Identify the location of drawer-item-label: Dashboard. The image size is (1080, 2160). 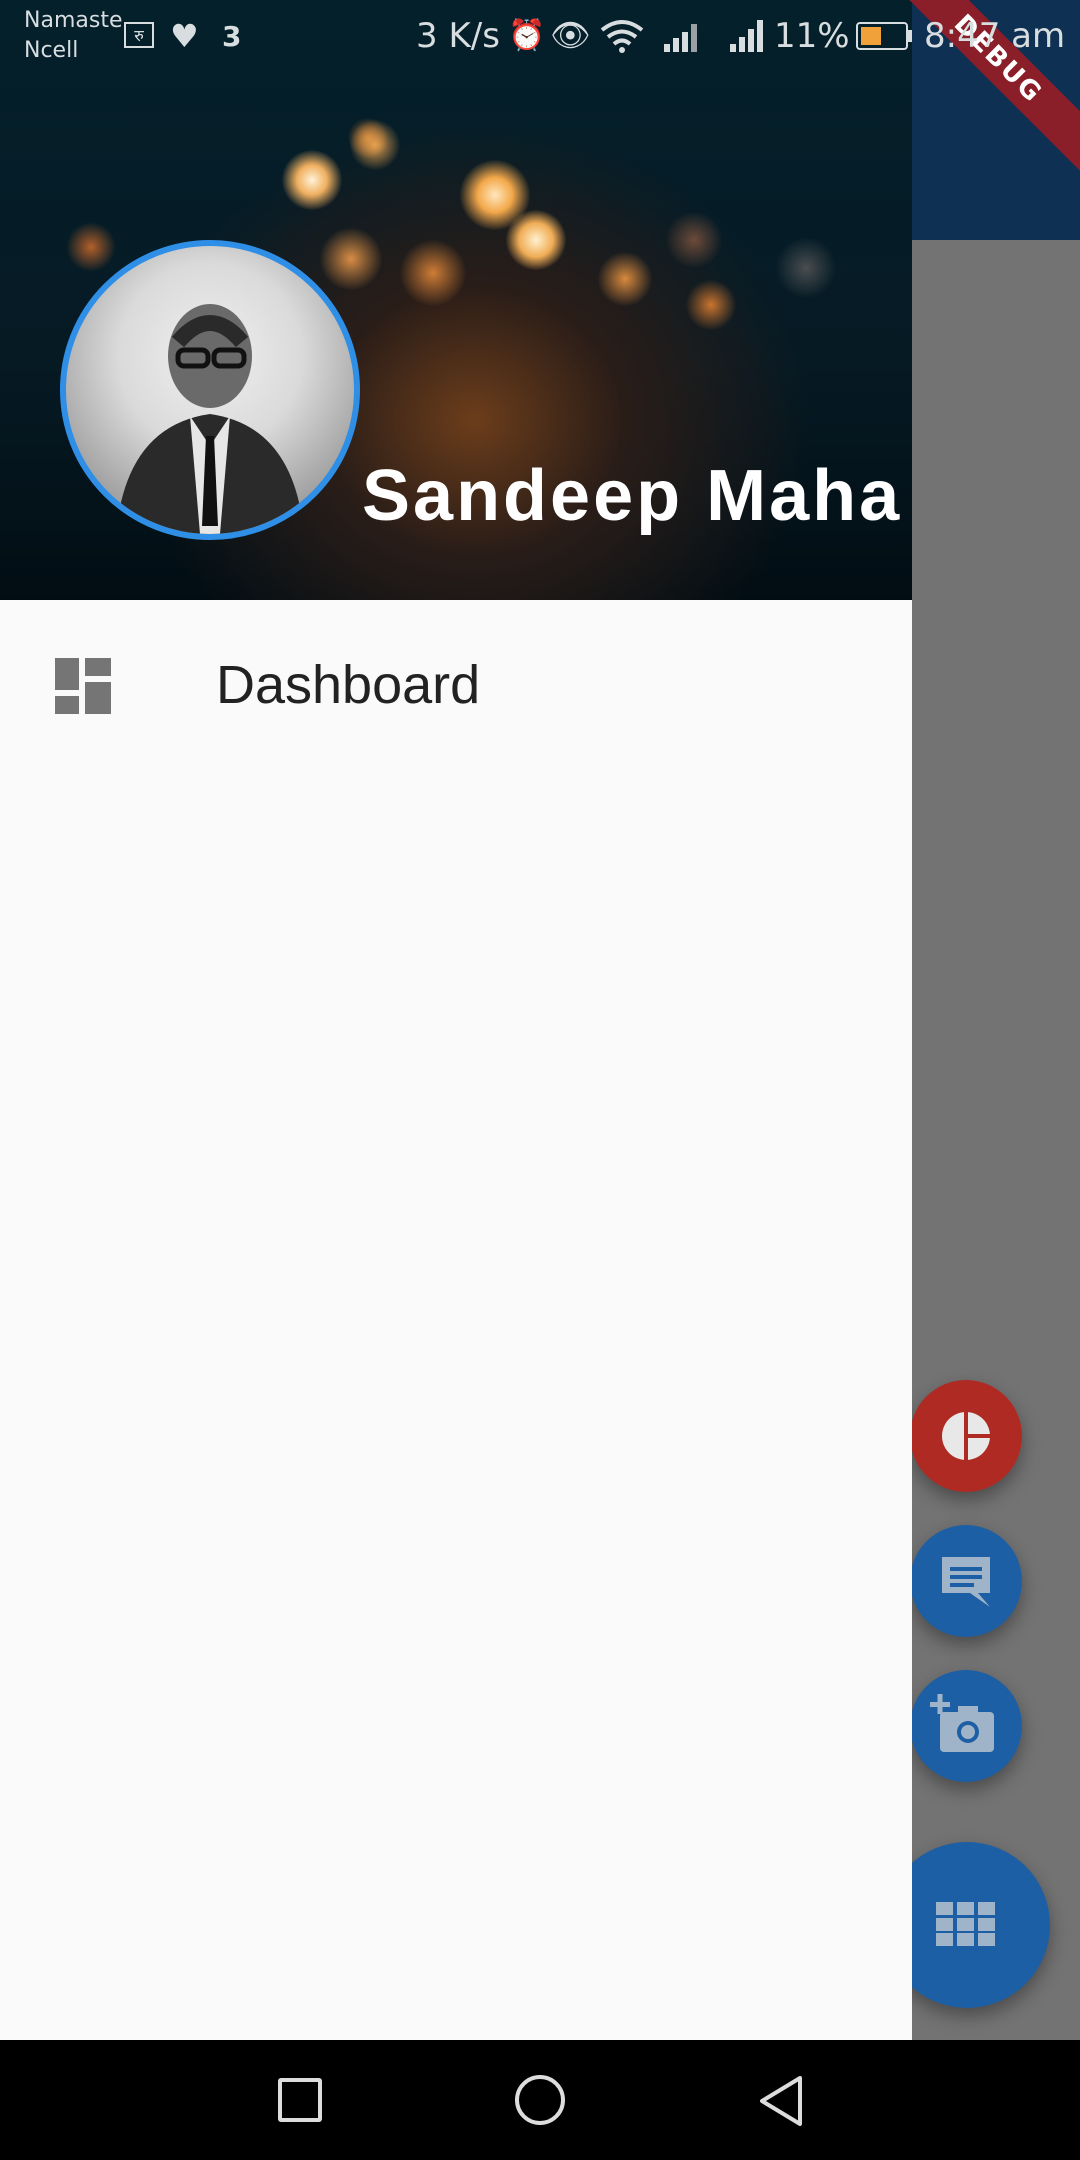
(348, 685).